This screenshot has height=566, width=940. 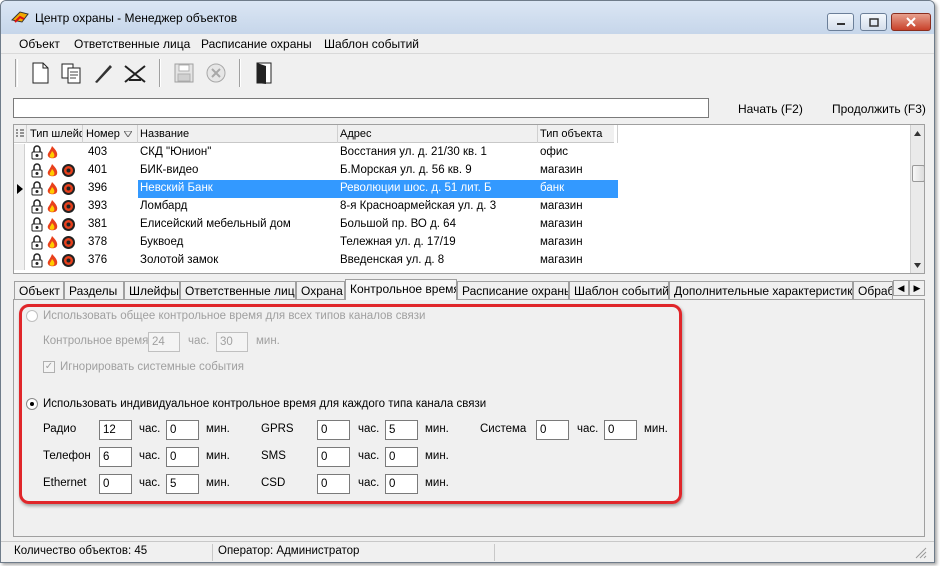 I want to click on ethernet-minutes-field, so click(x=182, y=484).